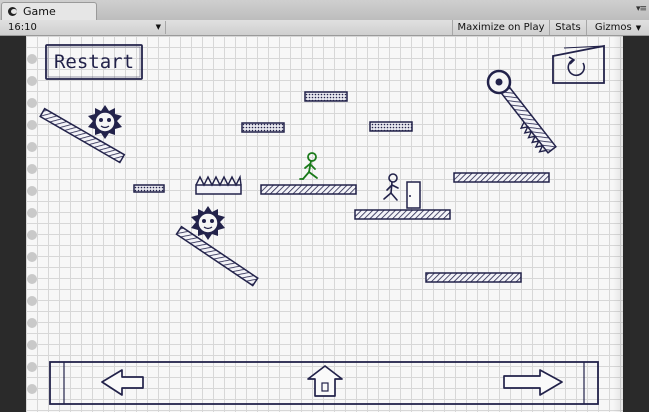 Image resolution: width=649 pixels, height=412 pixels. I want to click on swinging-spike-arm, so click(521, 111).